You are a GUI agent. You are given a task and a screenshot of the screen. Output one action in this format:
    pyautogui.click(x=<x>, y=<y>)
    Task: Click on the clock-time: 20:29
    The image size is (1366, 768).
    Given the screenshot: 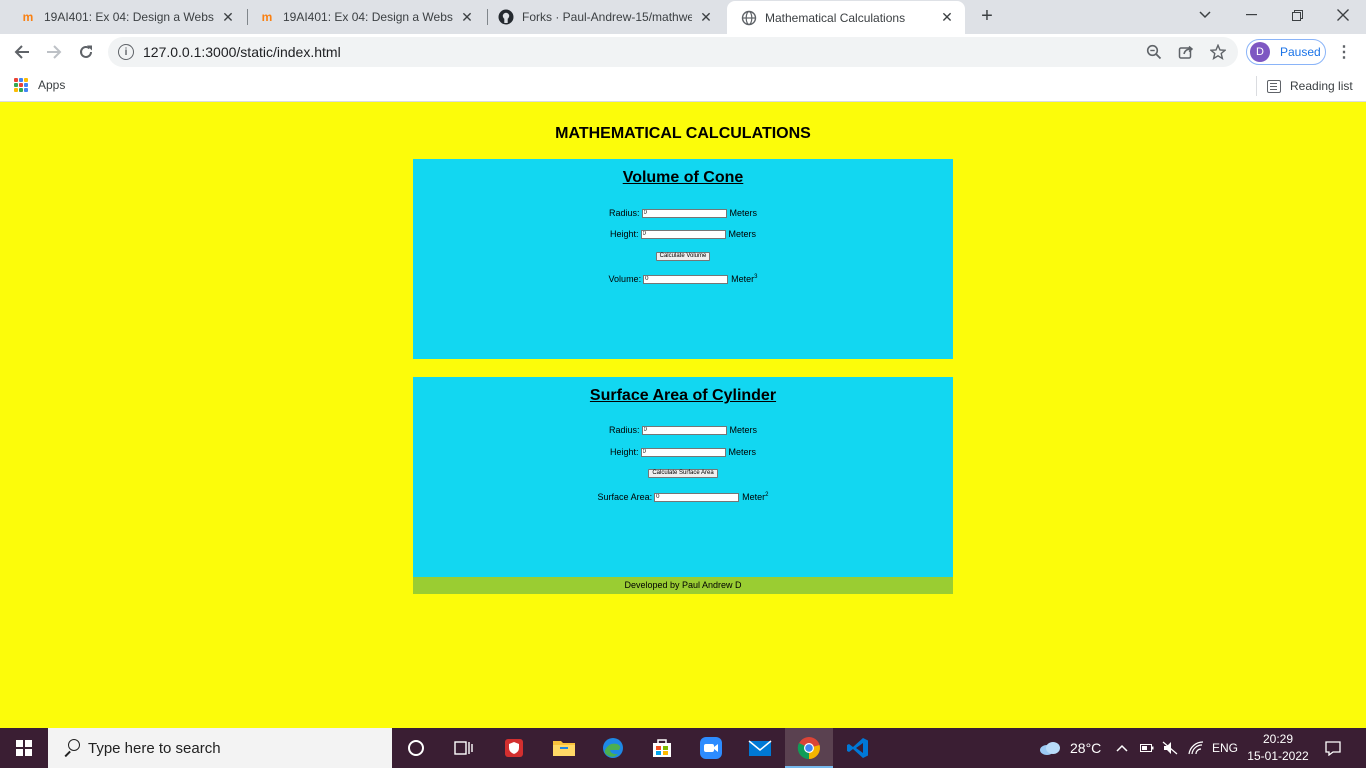 What is the action you would take?
    pyautogui.click(x=1278, y=739)
    